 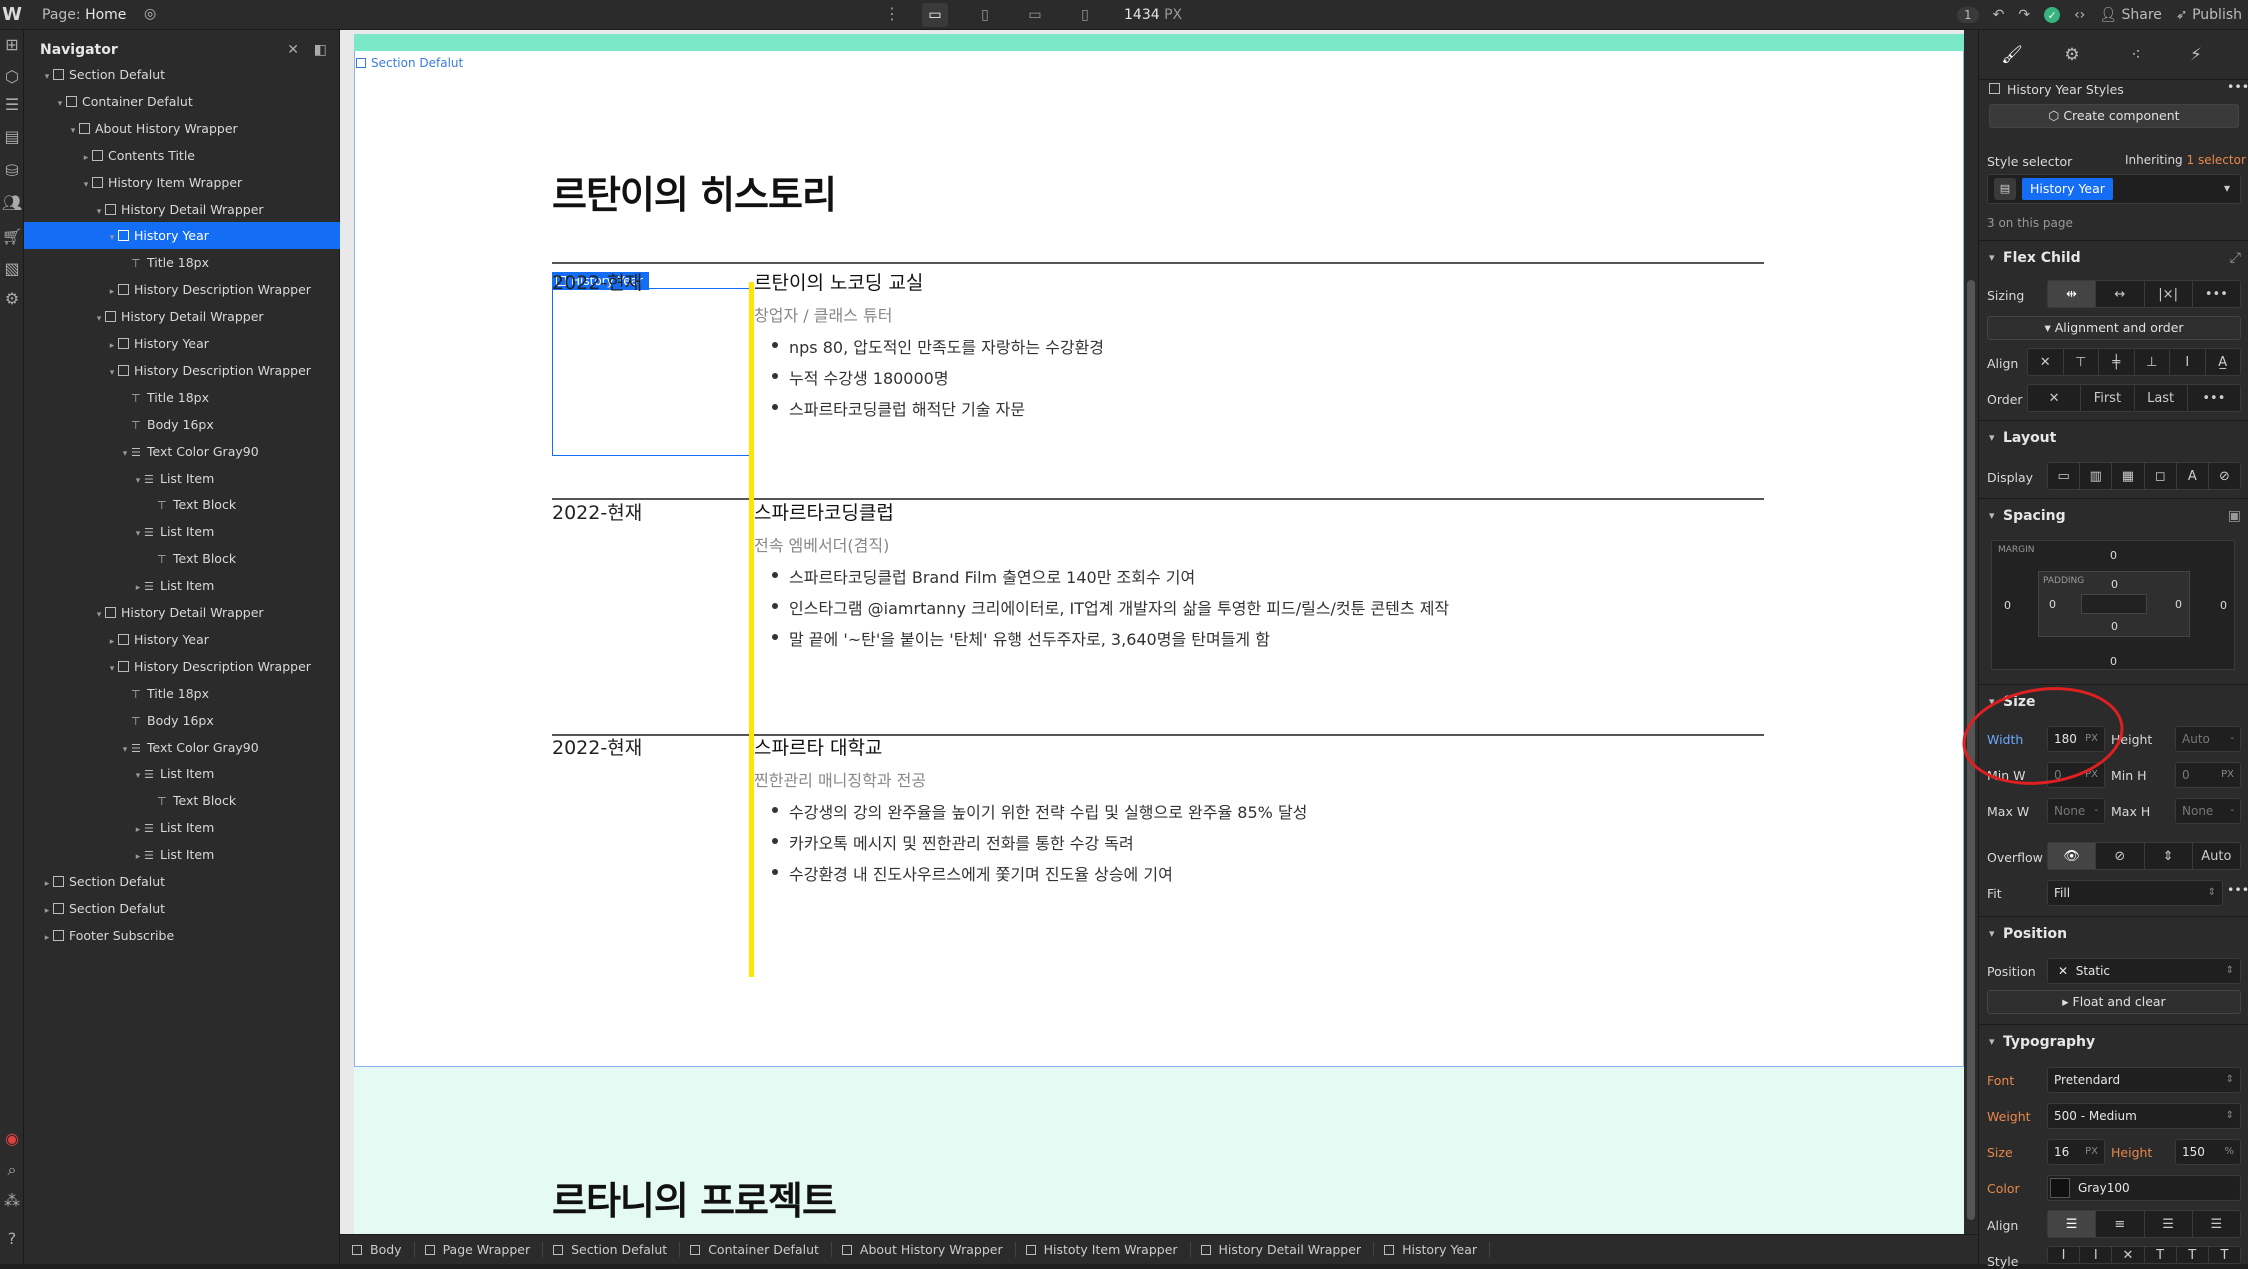 What do you see at coordinates (2114, 626) in the screenshot?
I see `padding-bottom-value: 0` at bounding box center [2114, 626].